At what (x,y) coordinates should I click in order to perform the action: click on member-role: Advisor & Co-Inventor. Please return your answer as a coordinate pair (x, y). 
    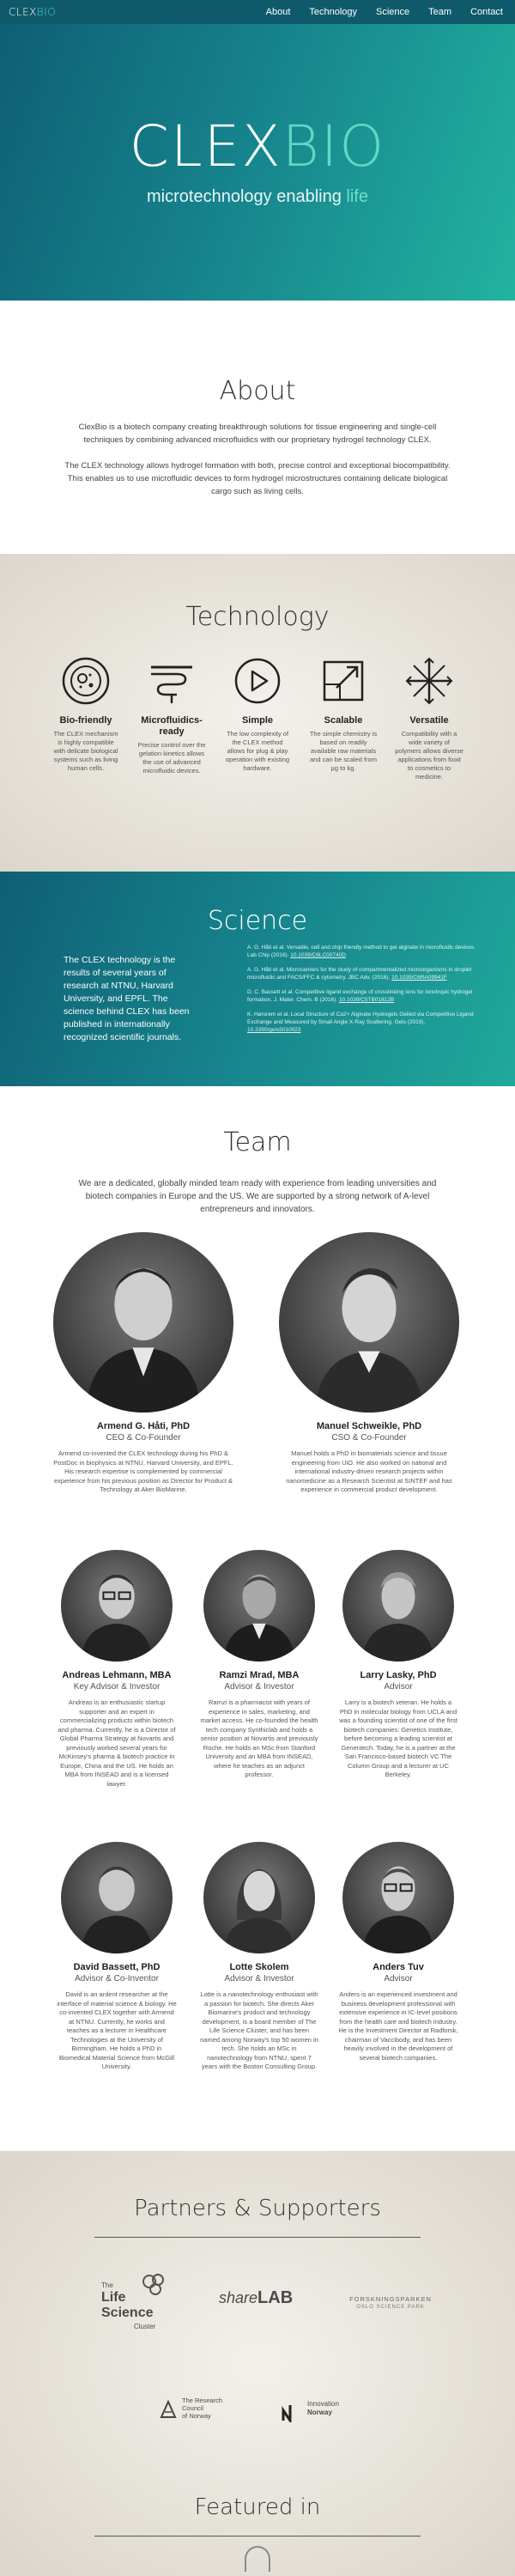
    Looking at the image, I should click on (117, 1979).